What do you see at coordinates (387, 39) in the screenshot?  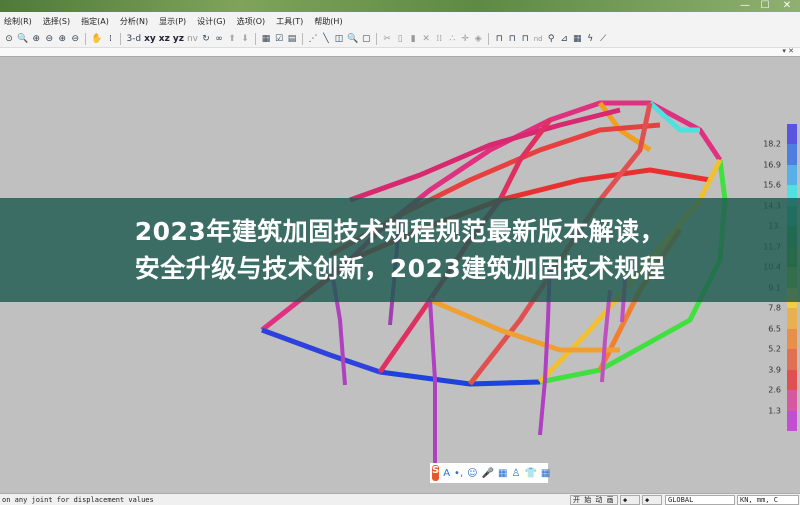 I see `cut-icon: ✂` at bounding box center [387, 39].